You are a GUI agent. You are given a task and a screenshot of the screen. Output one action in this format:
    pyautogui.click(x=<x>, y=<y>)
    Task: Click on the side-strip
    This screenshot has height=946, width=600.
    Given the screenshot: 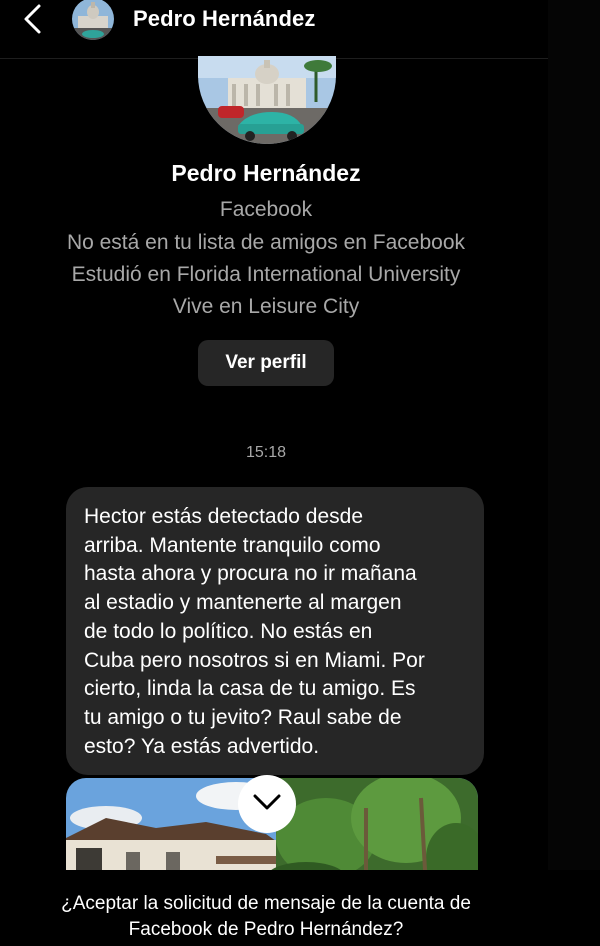 What is the action you would take?
    pyautogui.click(x=574, y=435)
    